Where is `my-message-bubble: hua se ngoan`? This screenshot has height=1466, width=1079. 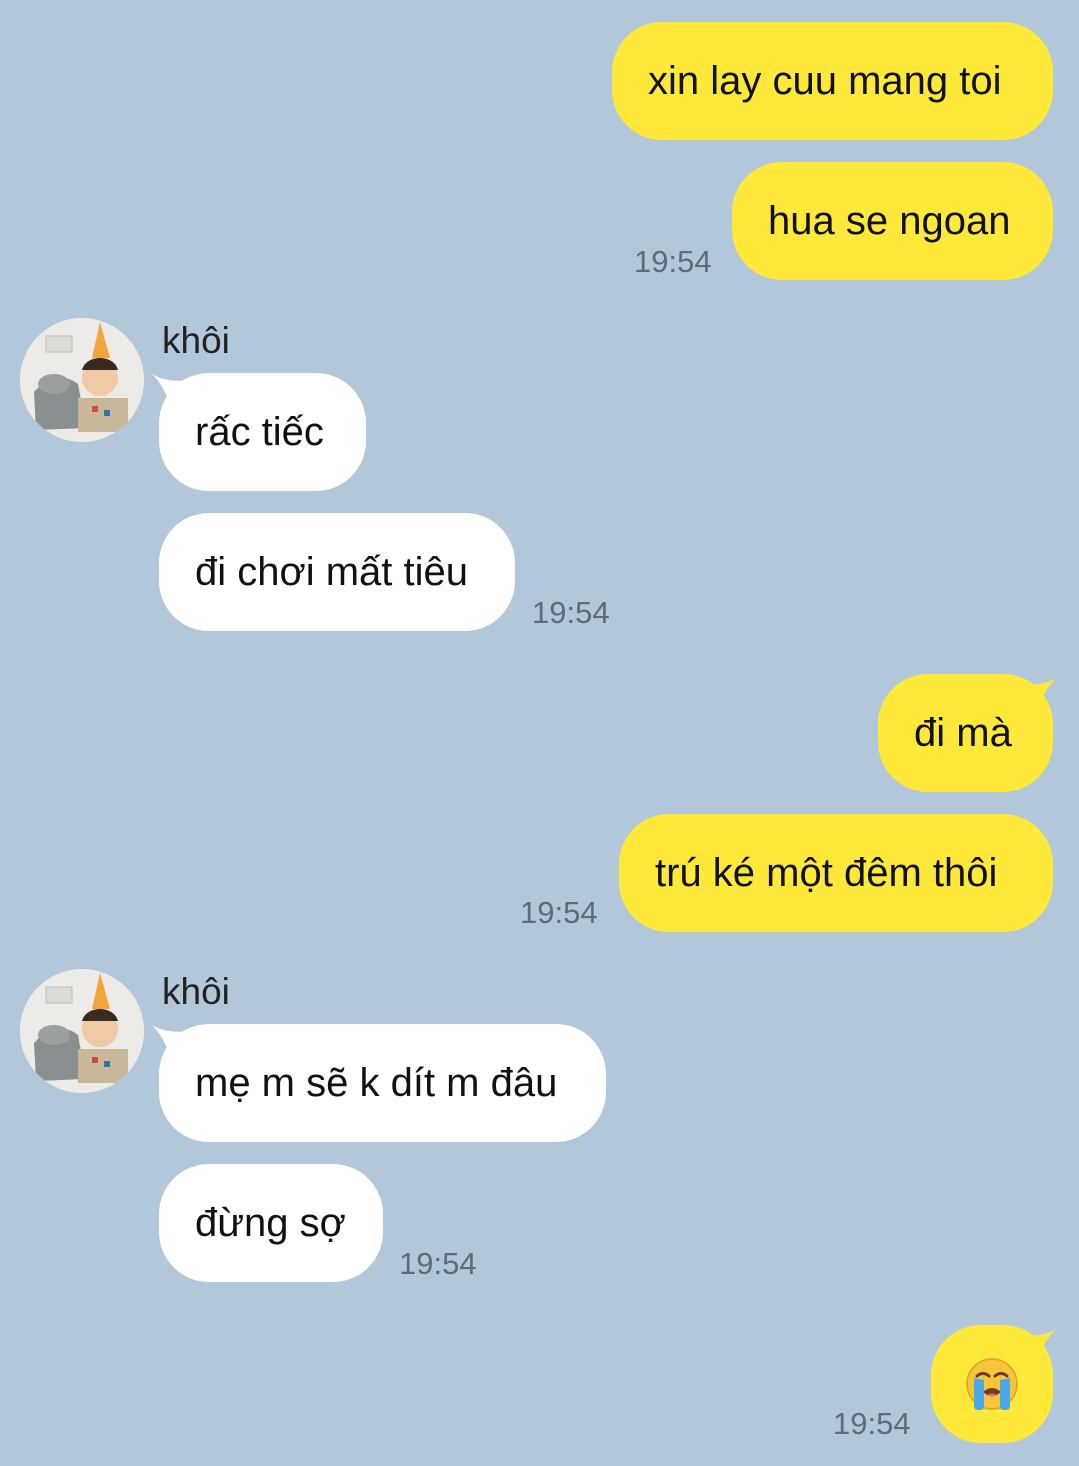
my-message-bubble: hua se ngoan is located at coordinates (892, 221).